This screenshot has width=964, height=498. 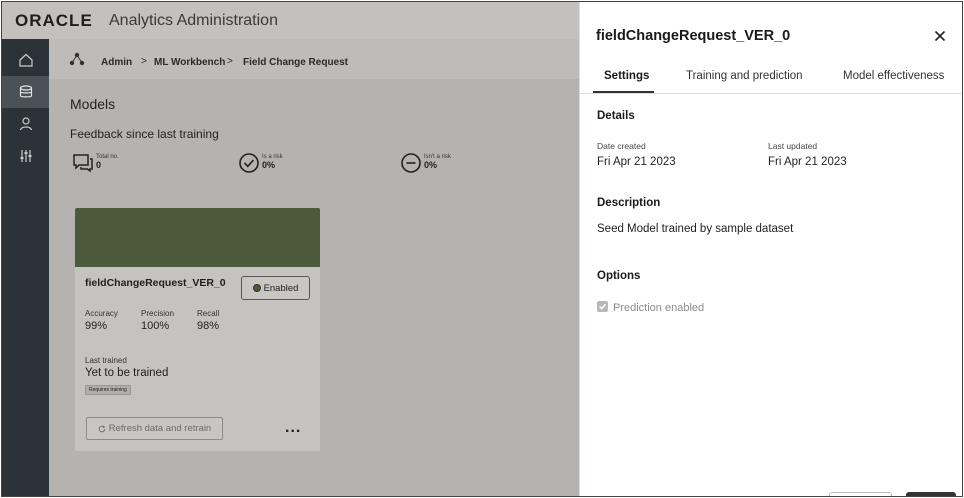 What do you see at coordinates (249, 163) in the screenshot?
I see `check-circle-icon` at bounding box center [249, 163].